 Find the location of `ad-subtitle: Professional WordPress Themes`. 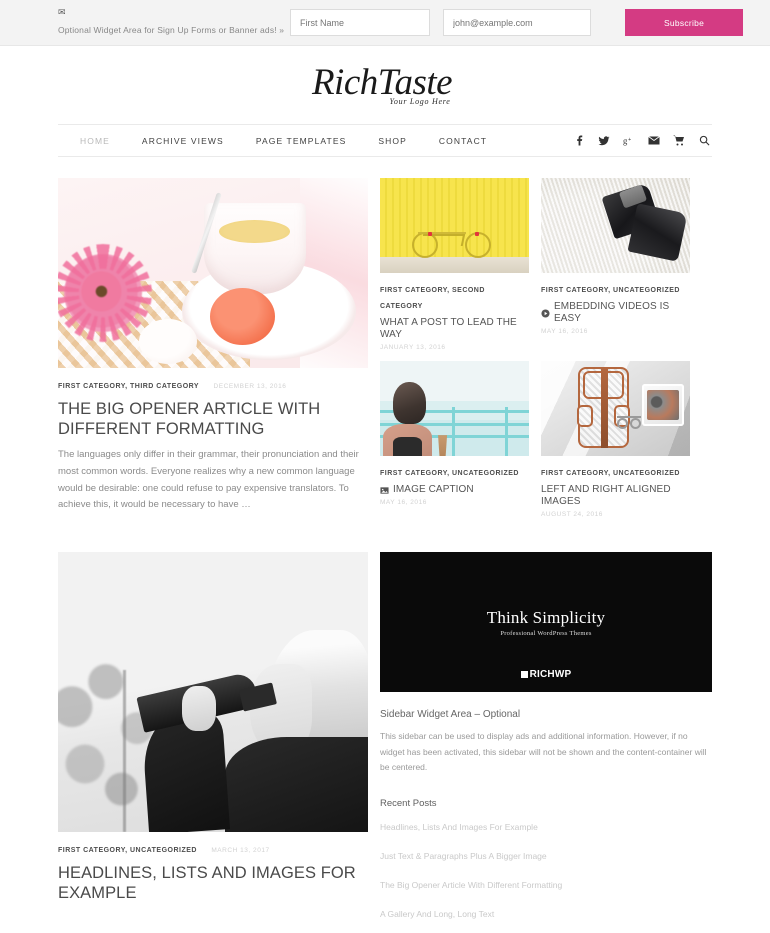

ad-subtitle: Professional WordPress Themes is located at coordinates (546, 633).